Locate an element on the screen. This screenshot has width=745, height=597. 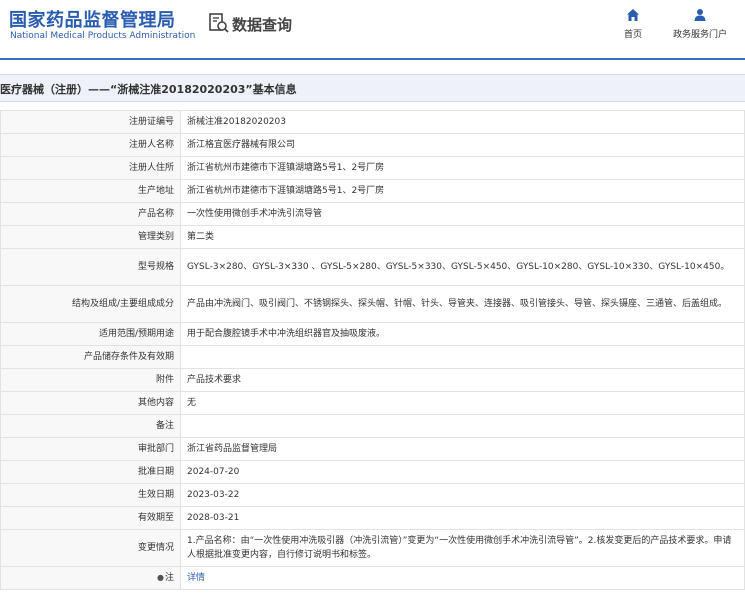
field-label: 有效期至 is located at coordinates (90, 518).